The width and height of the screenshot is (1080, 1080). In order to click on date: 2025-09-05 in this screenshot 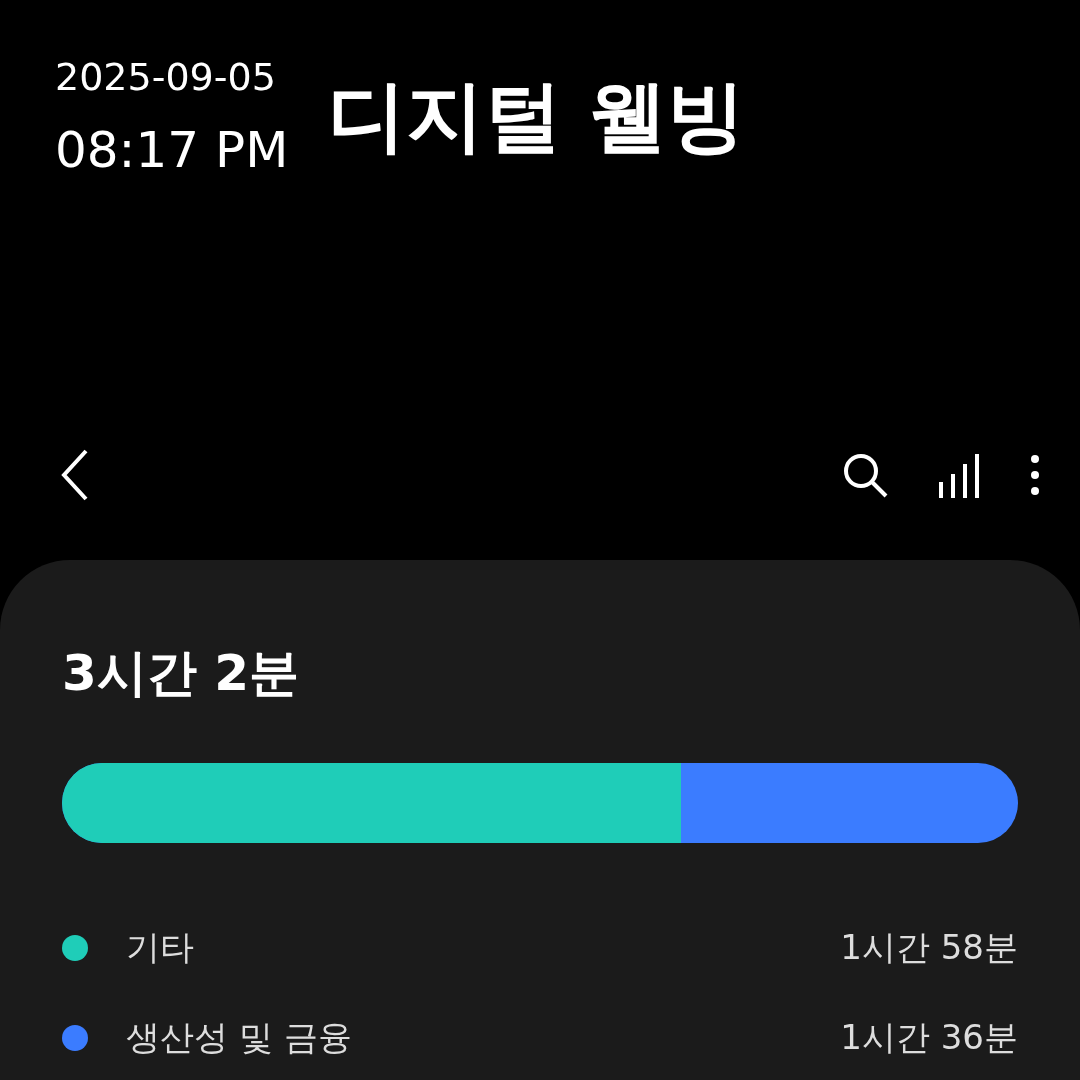, I will do `click(166, 77)`.